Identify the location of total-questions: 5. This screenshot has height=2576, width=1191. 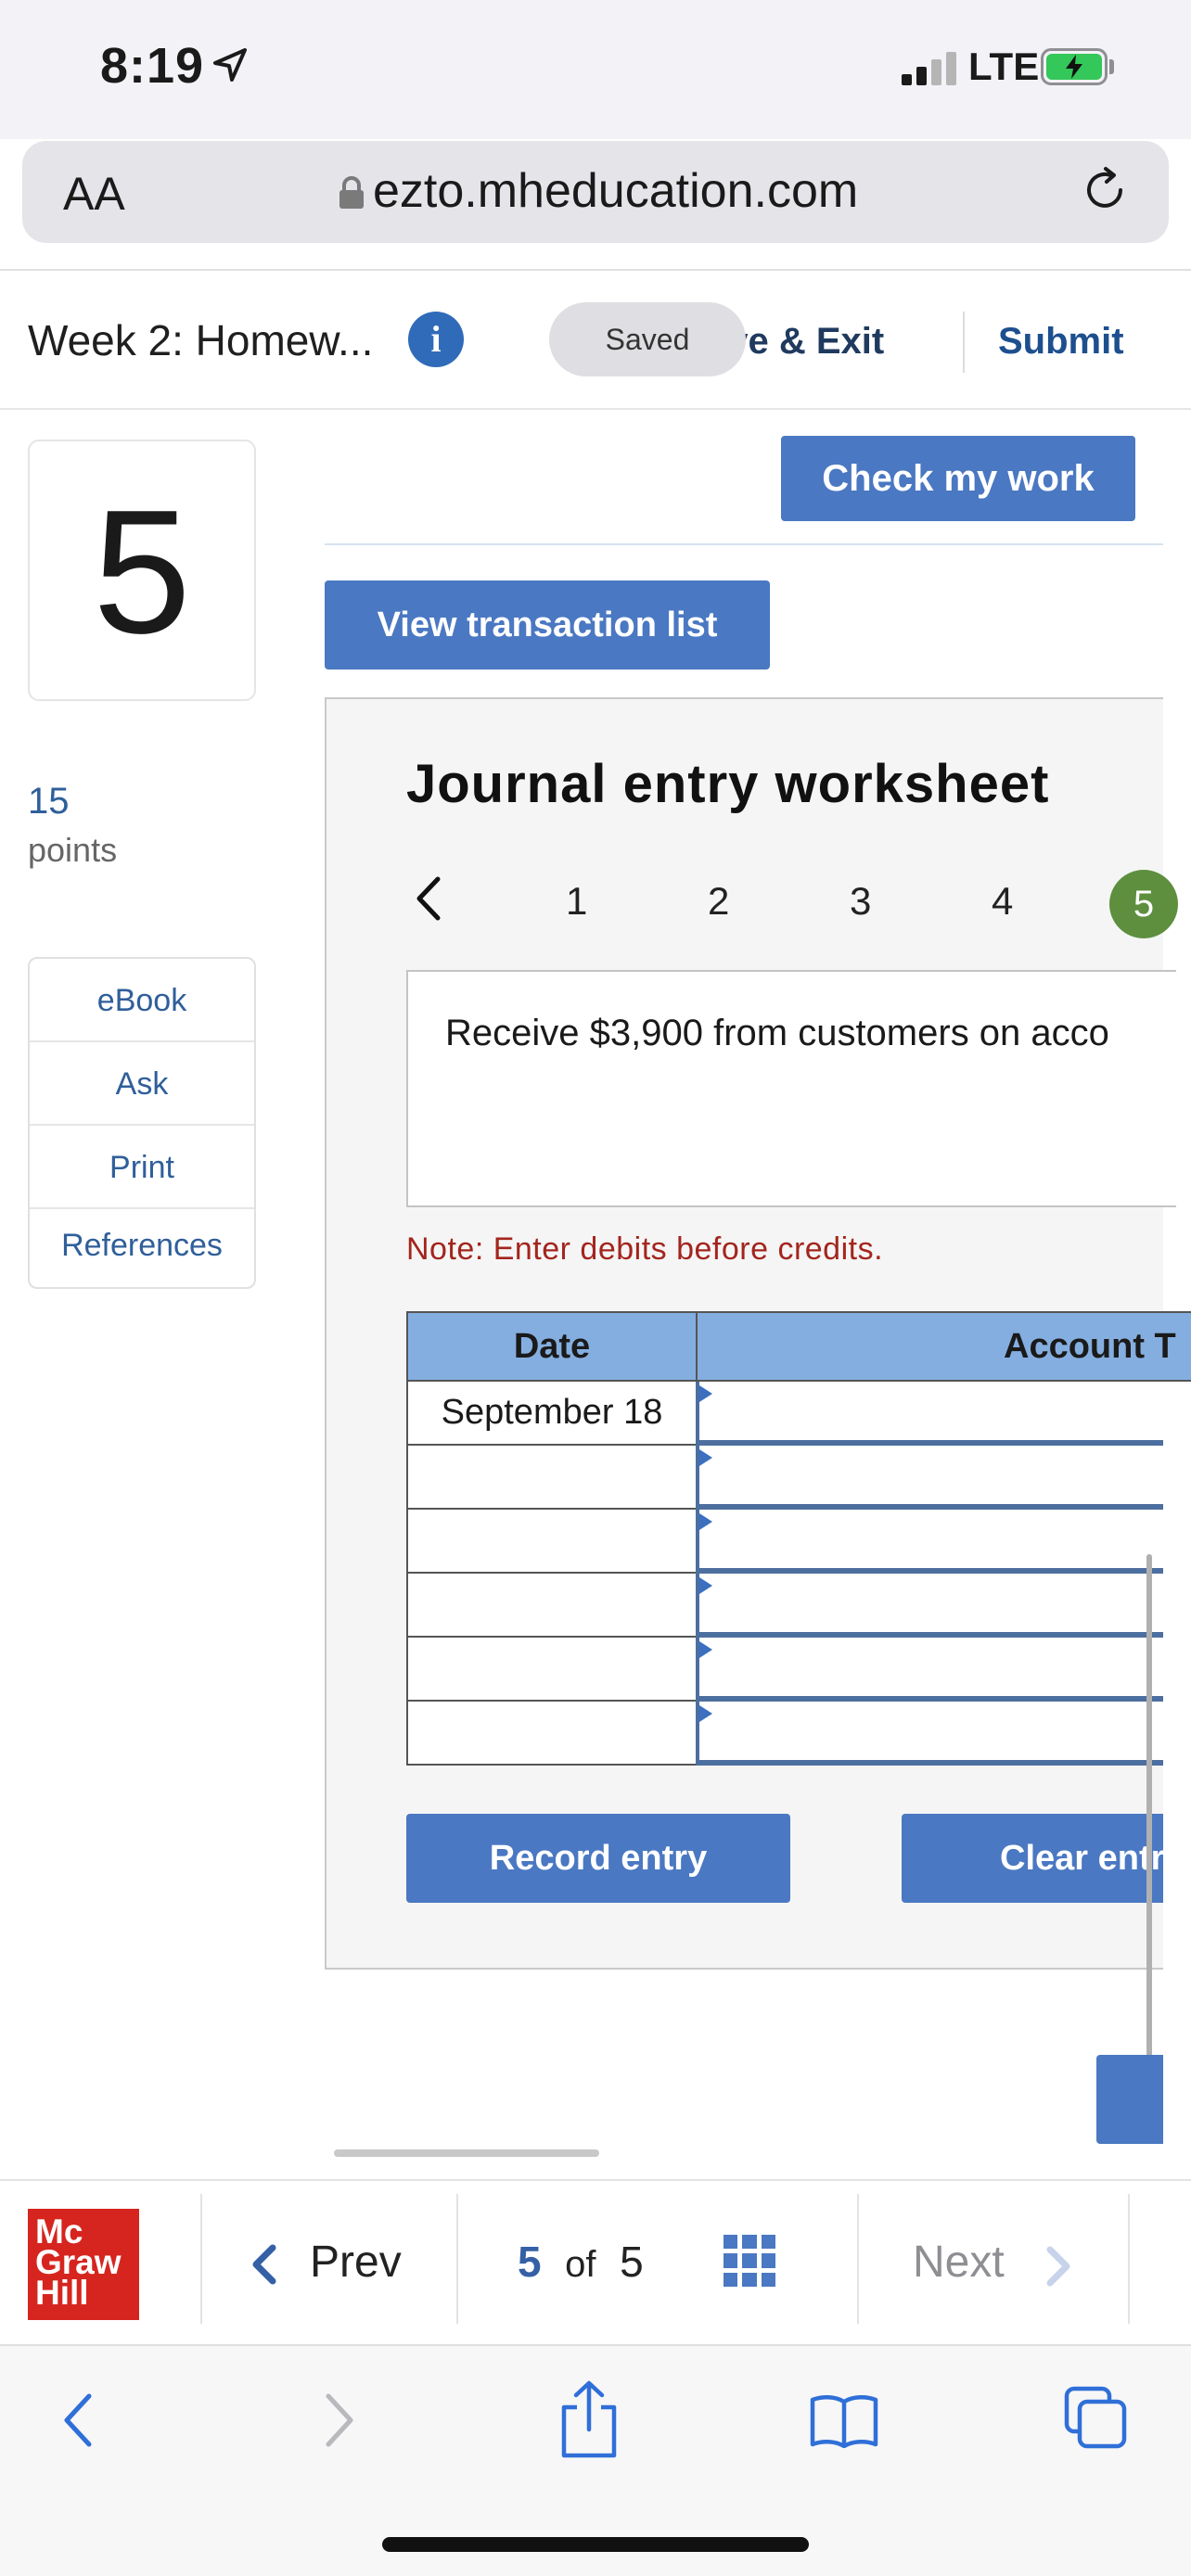
(632, 2262).